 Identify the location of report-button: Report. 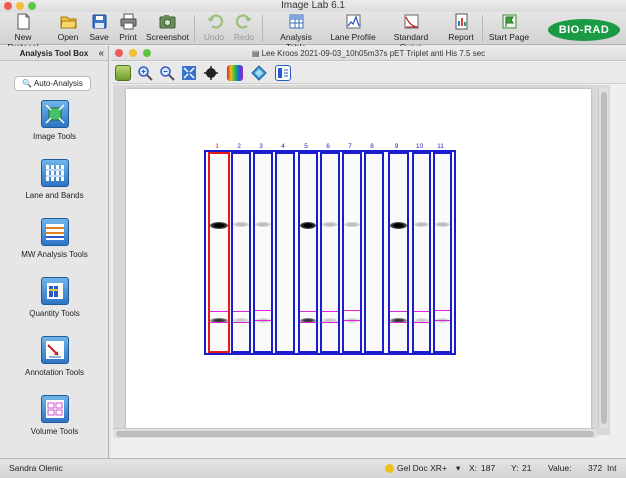
(461, 28).